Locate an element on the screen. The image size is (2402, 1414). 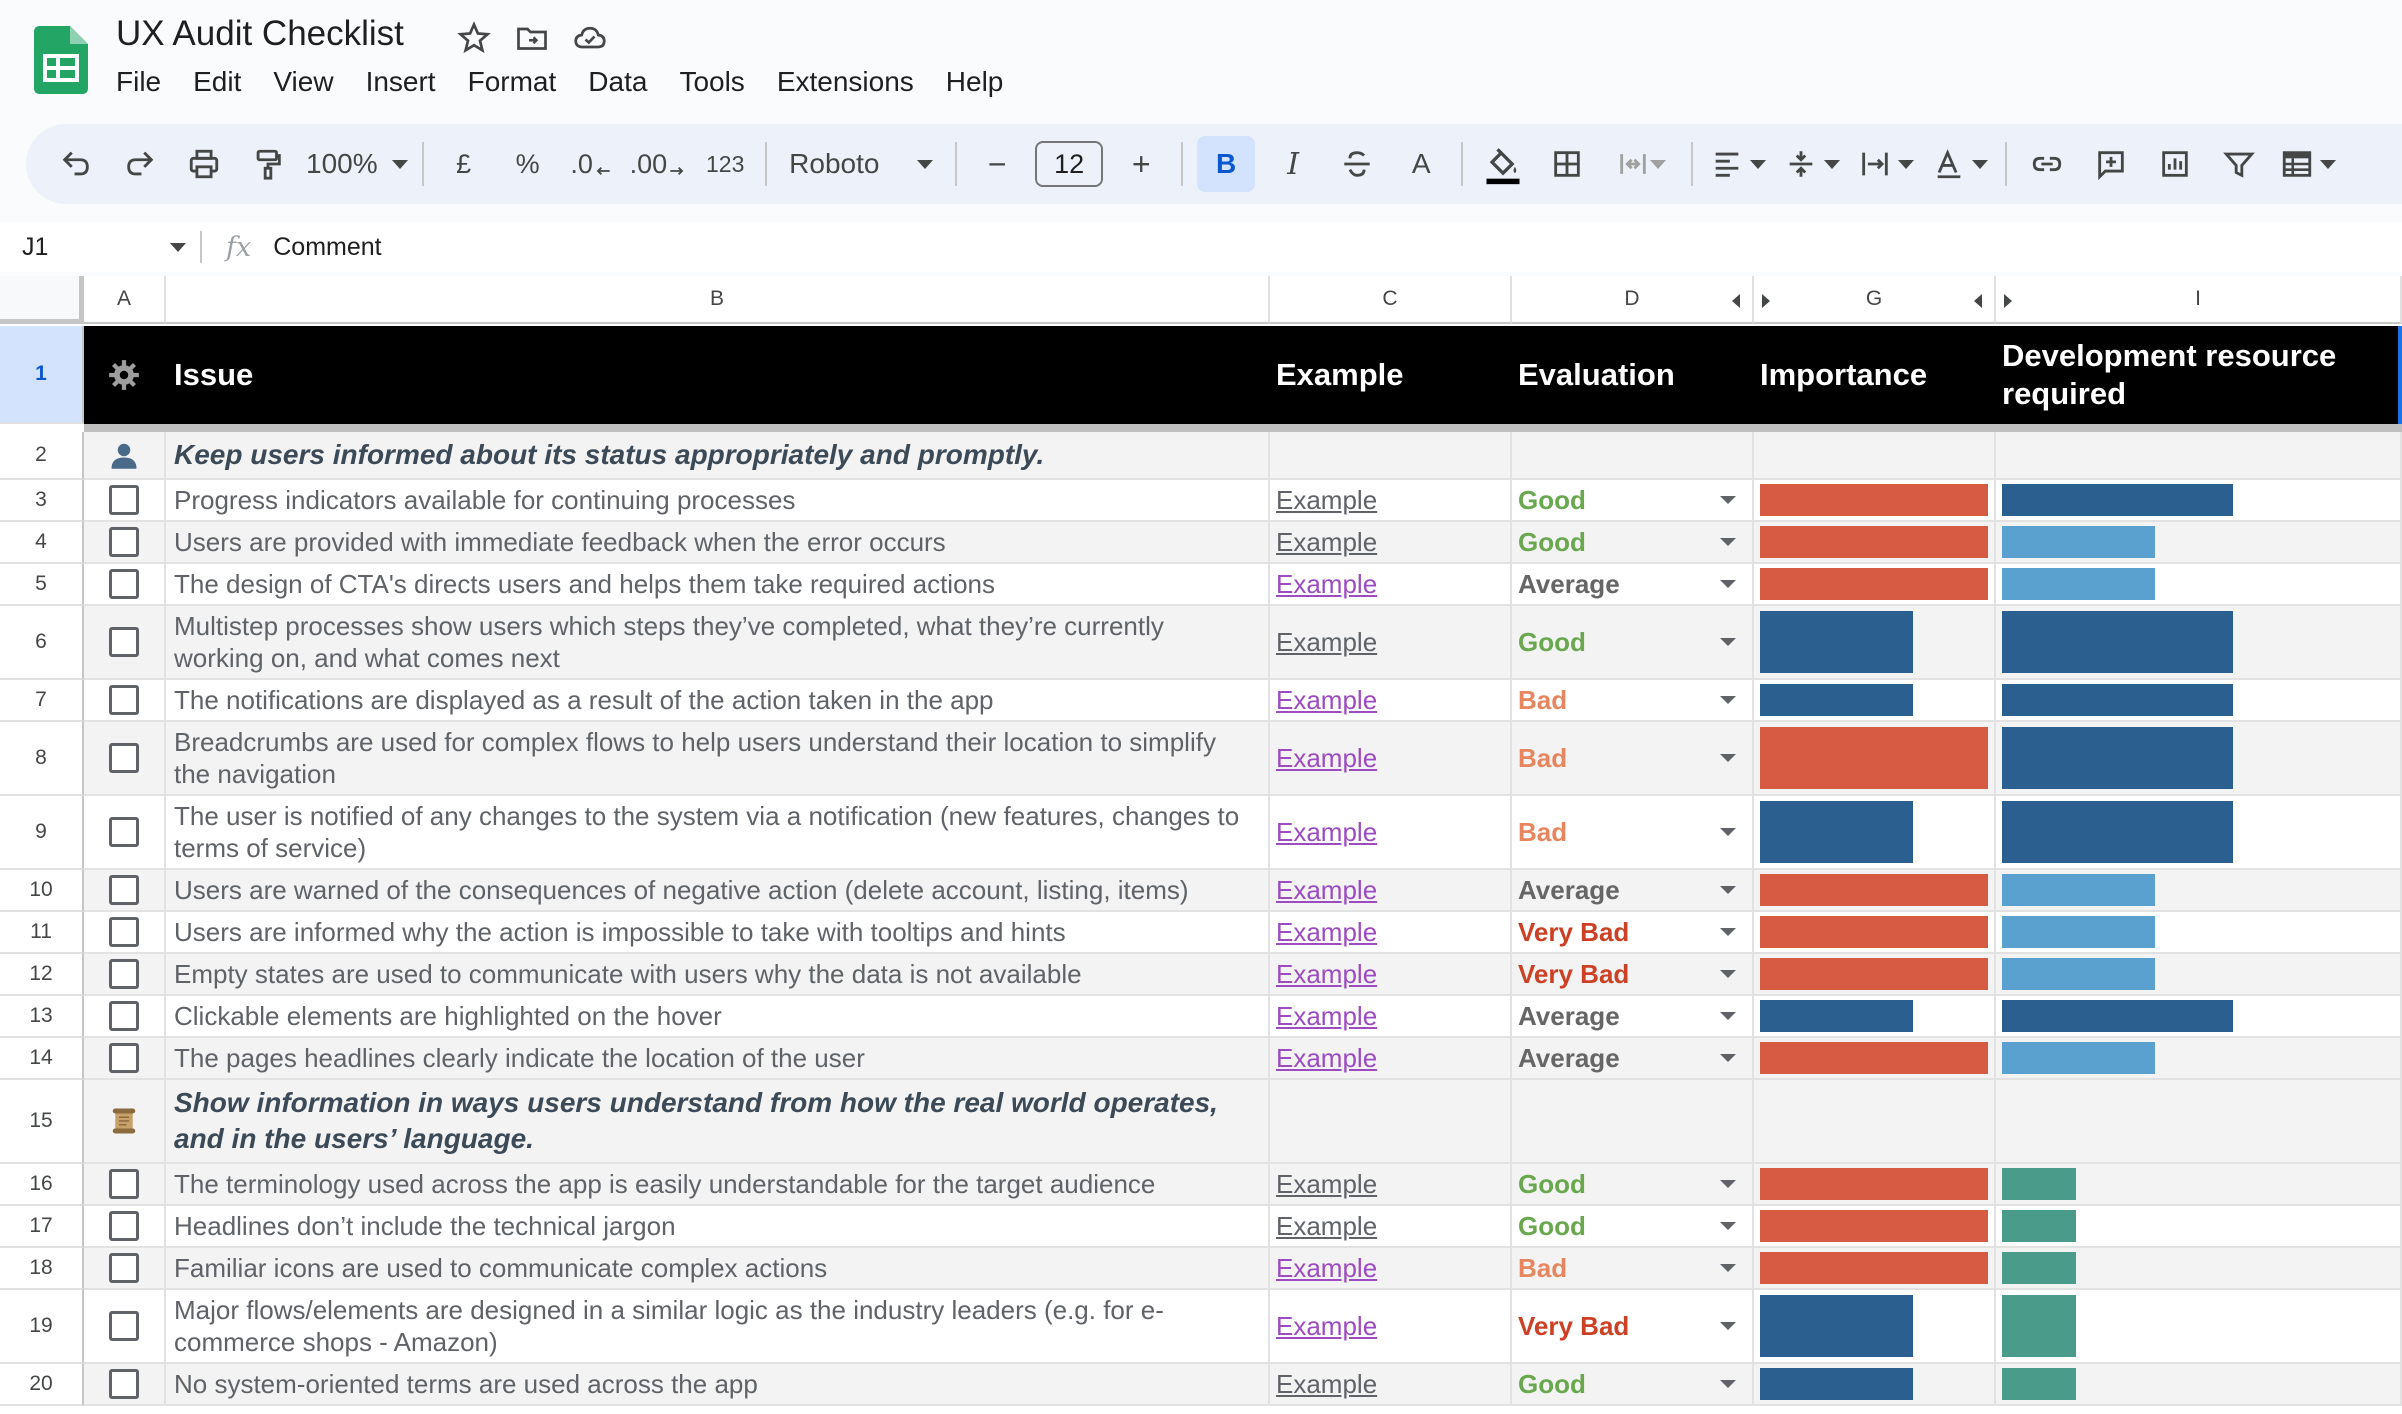
row-number: 10 is located at coordinates (42, 891).